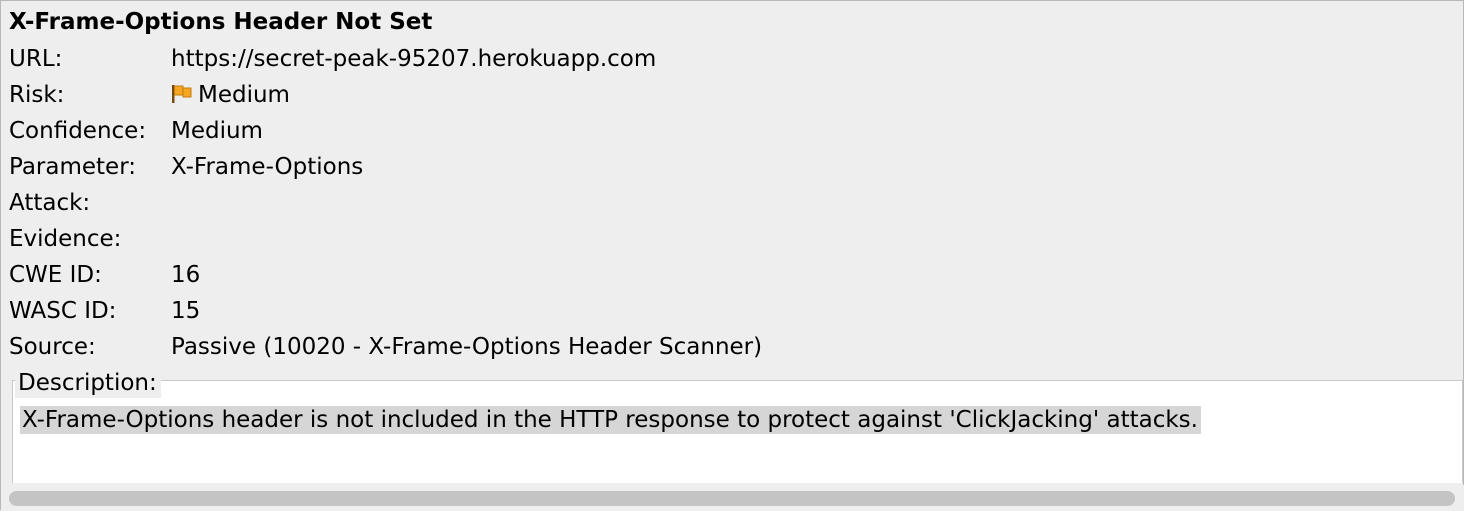 The width and height of the screenshot is (1464, 511). I want to click on attack-row: Attack:, so click(90, 203).